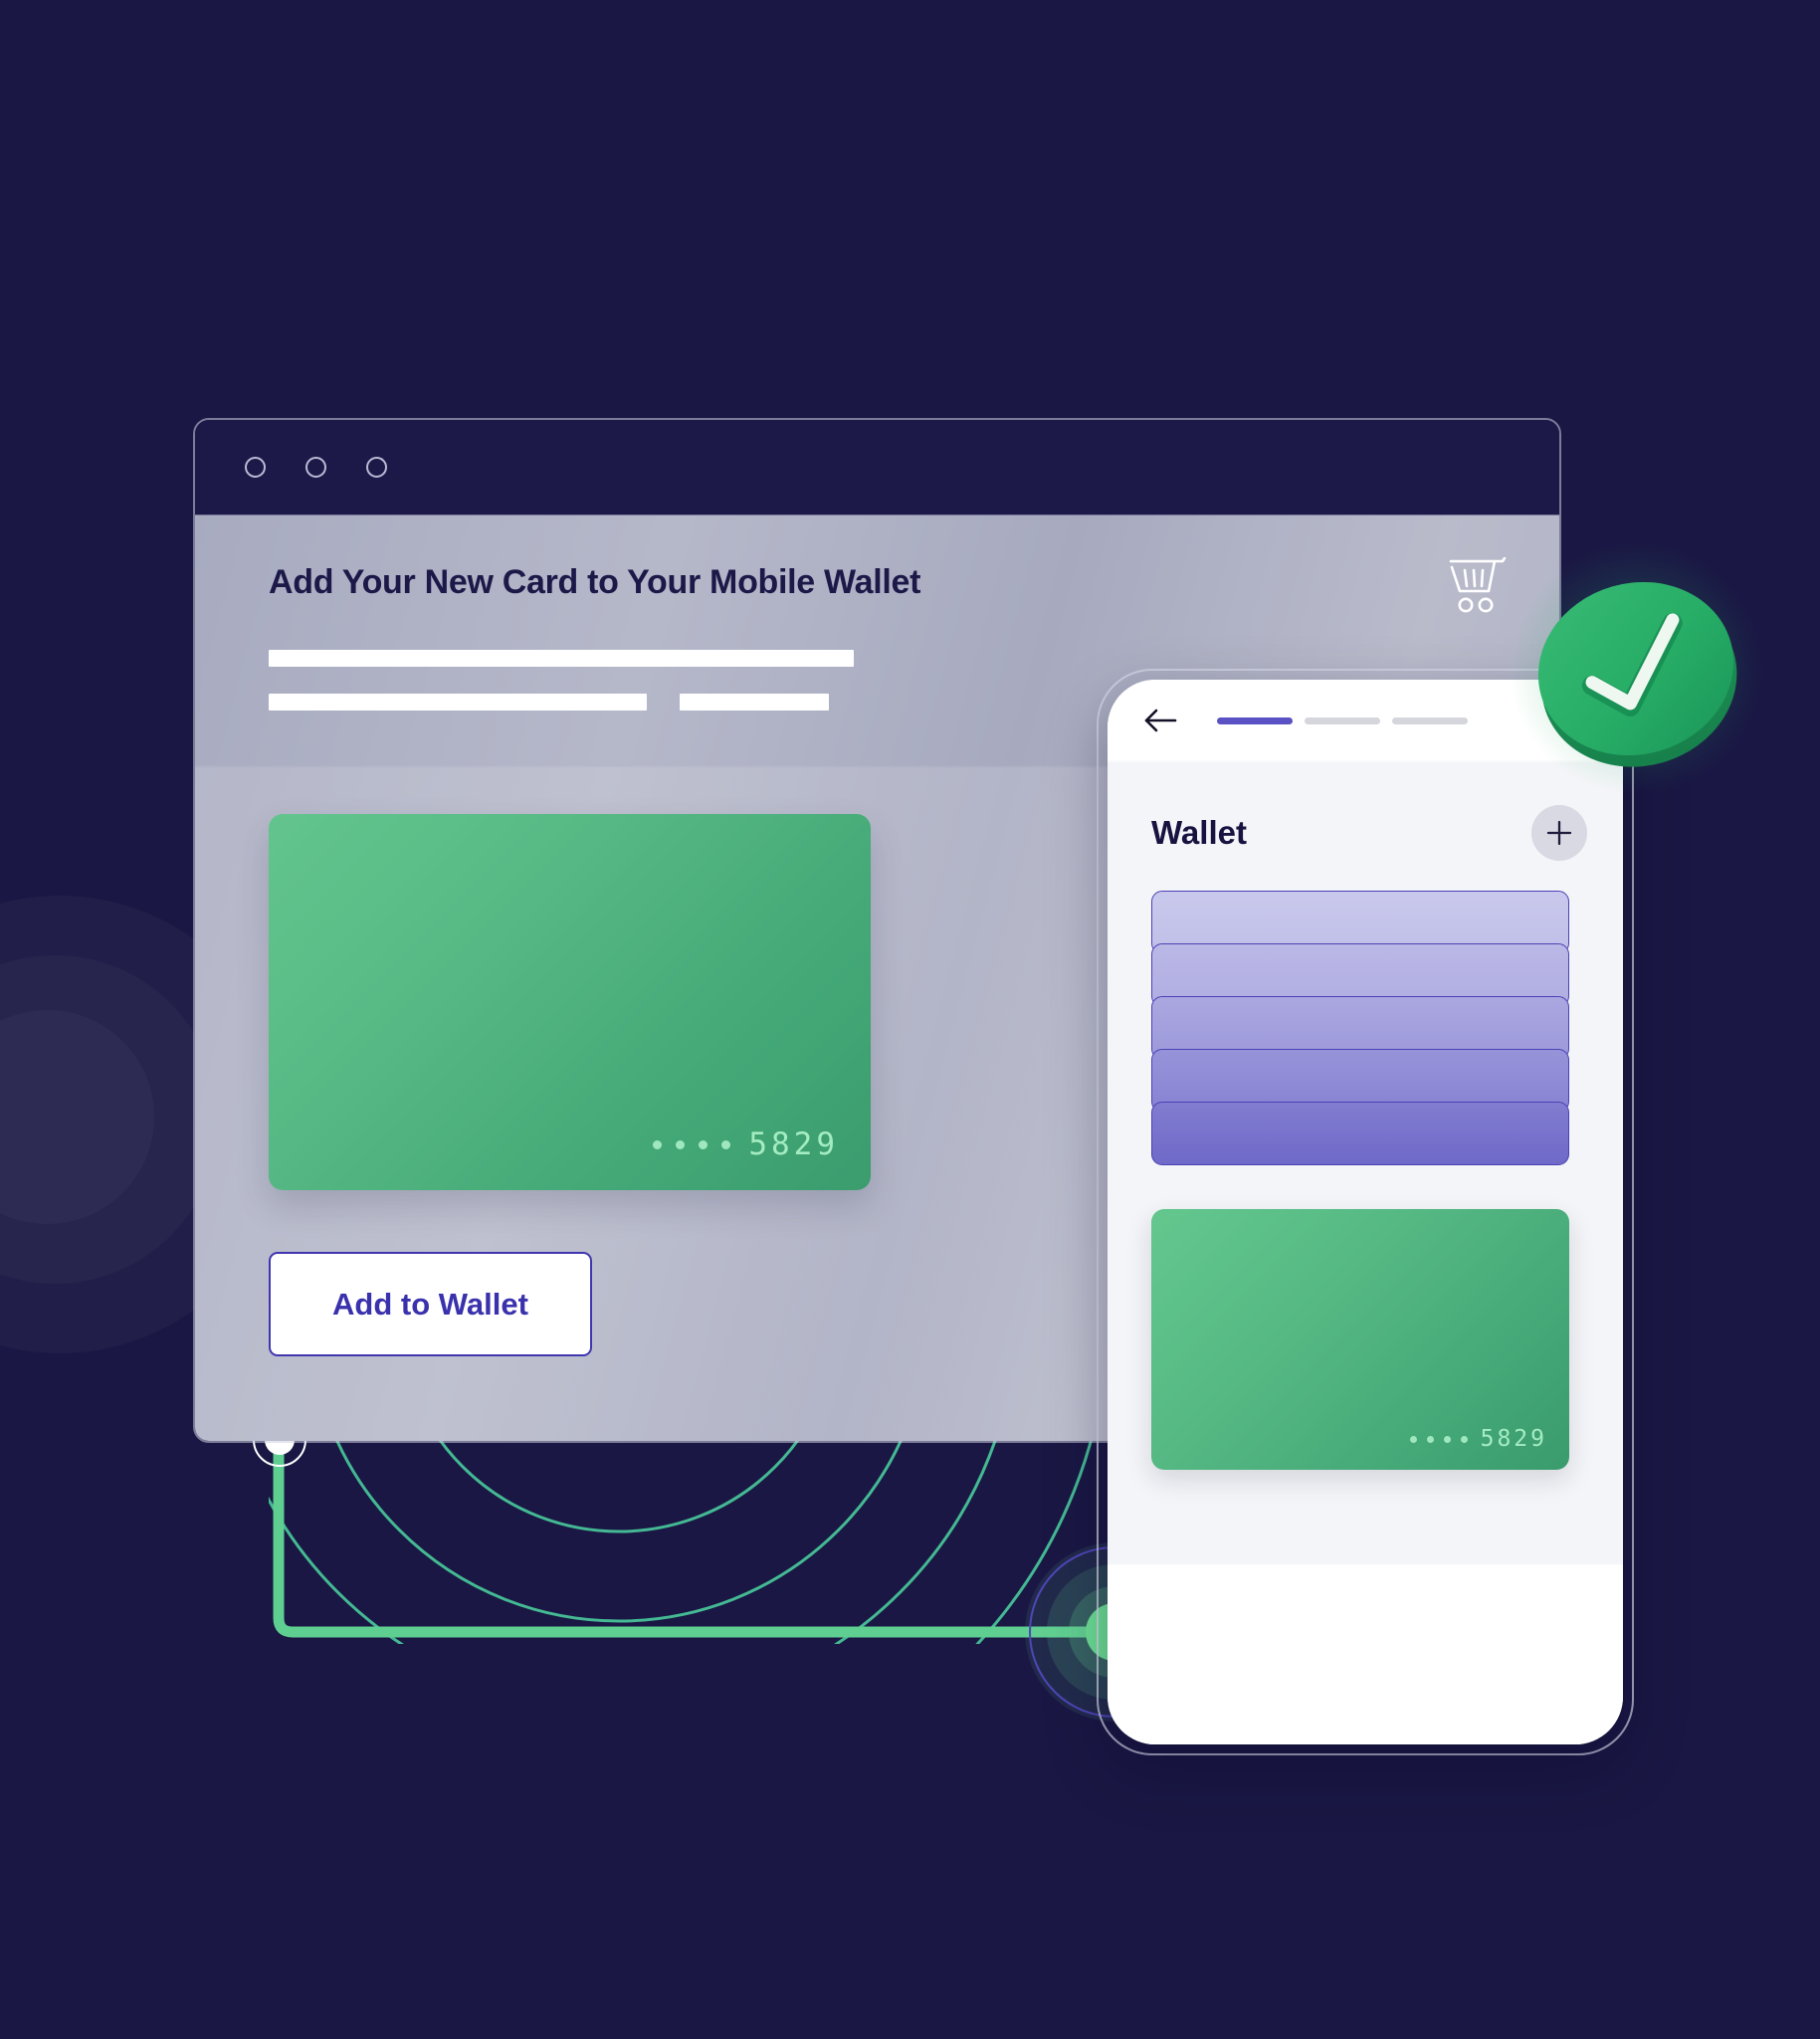 The width and height of the screenshot is (1820, 2039). I want to click on check-circle-badge, so click(1637, 674).